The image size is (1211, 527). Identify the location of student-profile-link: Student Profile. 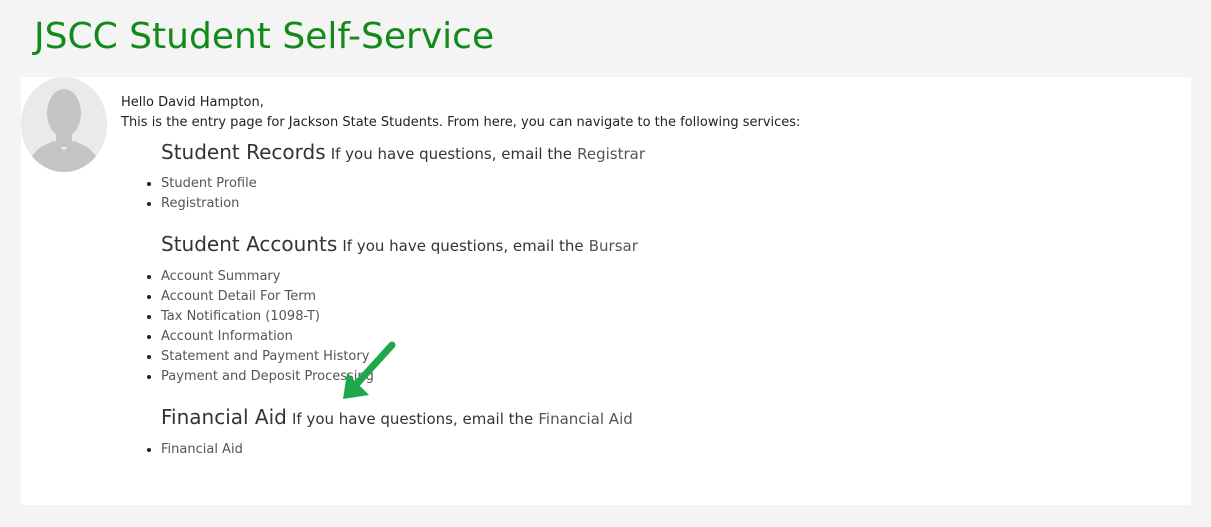
(209, 183).